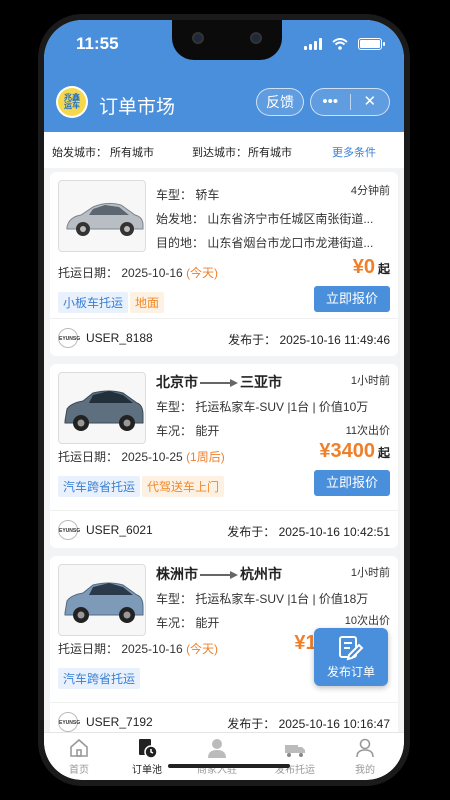 This screenshot has width=450, height=800. What do you see at coordinates (261, 382) in the screenshot?
I see `route-destination: 三亚市` at bounding box center [261, 382].